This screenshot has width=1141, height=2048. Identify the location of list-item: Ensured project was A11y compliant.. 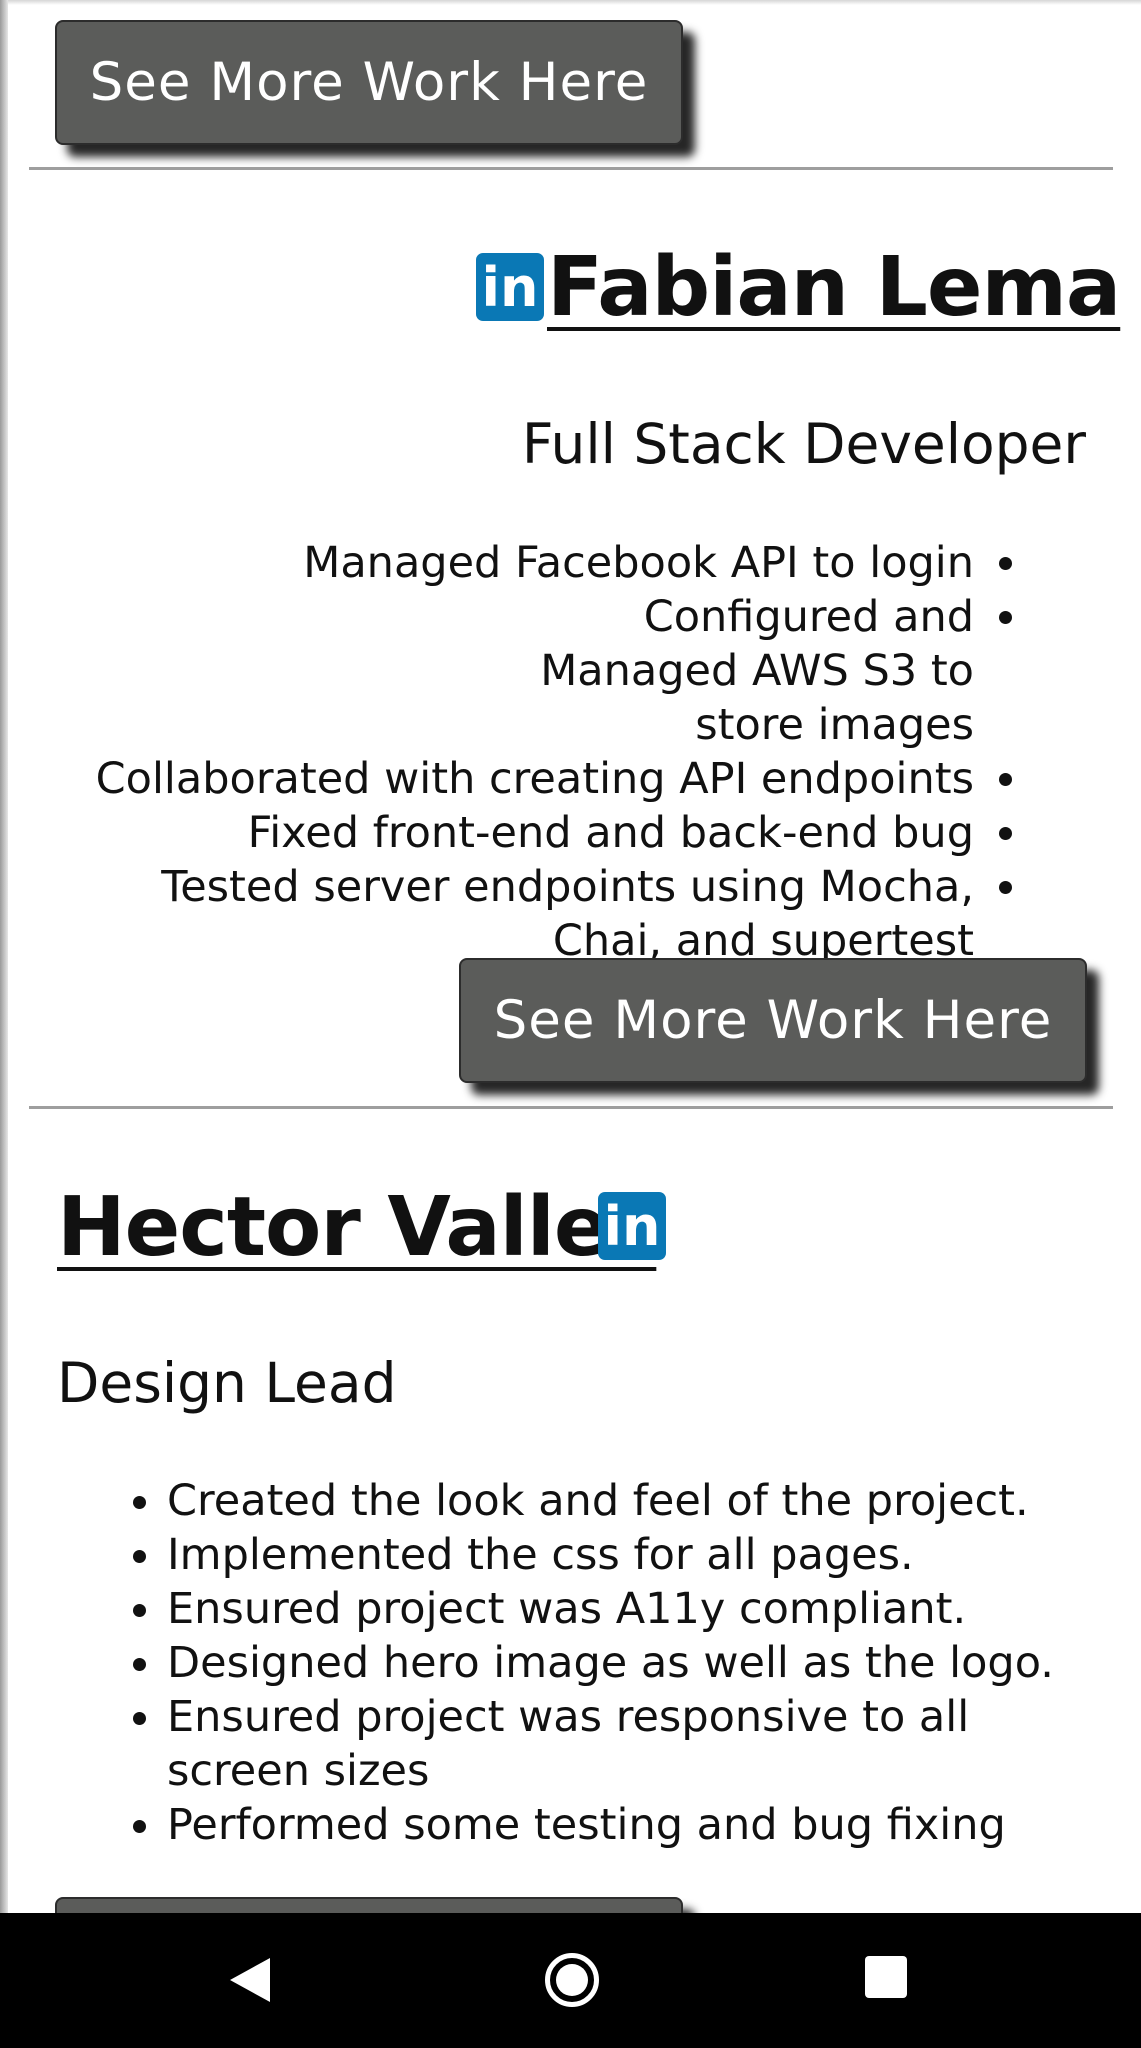
(615, 1609).